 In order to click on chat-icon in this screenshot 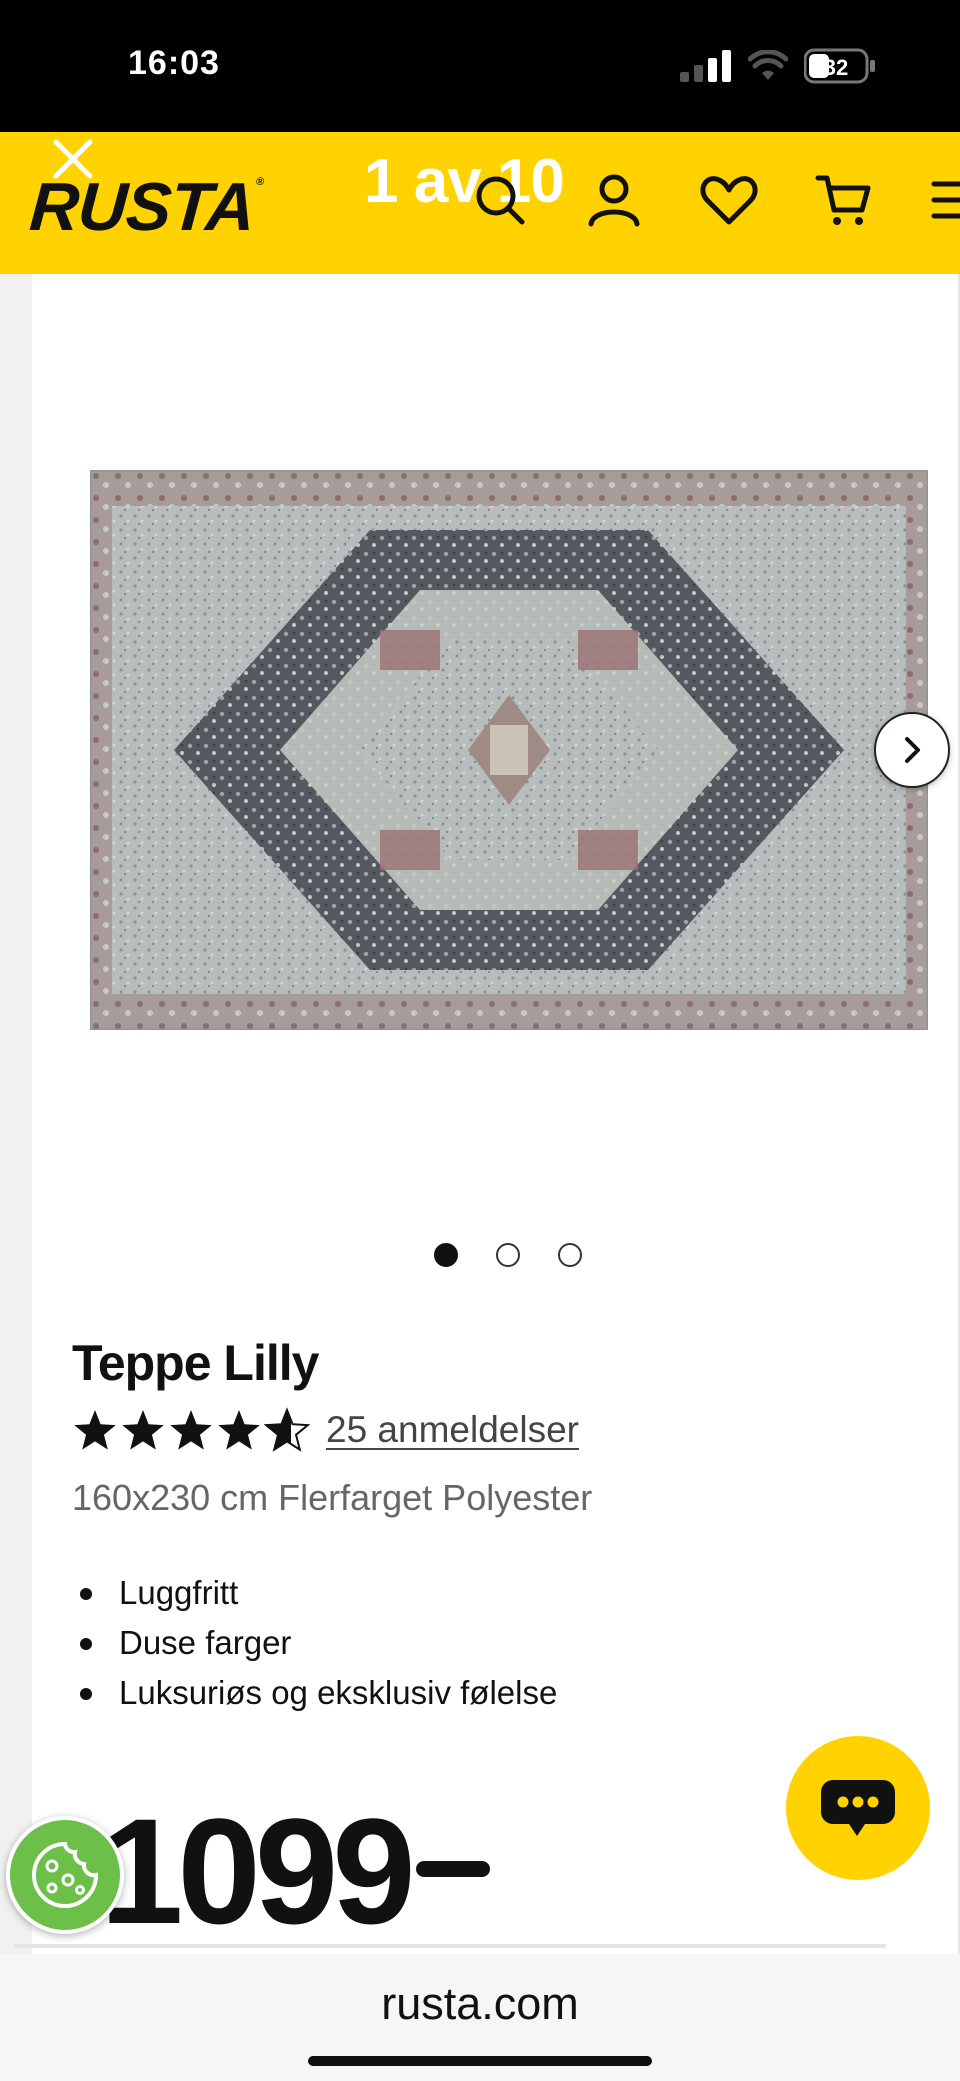, I will do `click(858, 1808)`.